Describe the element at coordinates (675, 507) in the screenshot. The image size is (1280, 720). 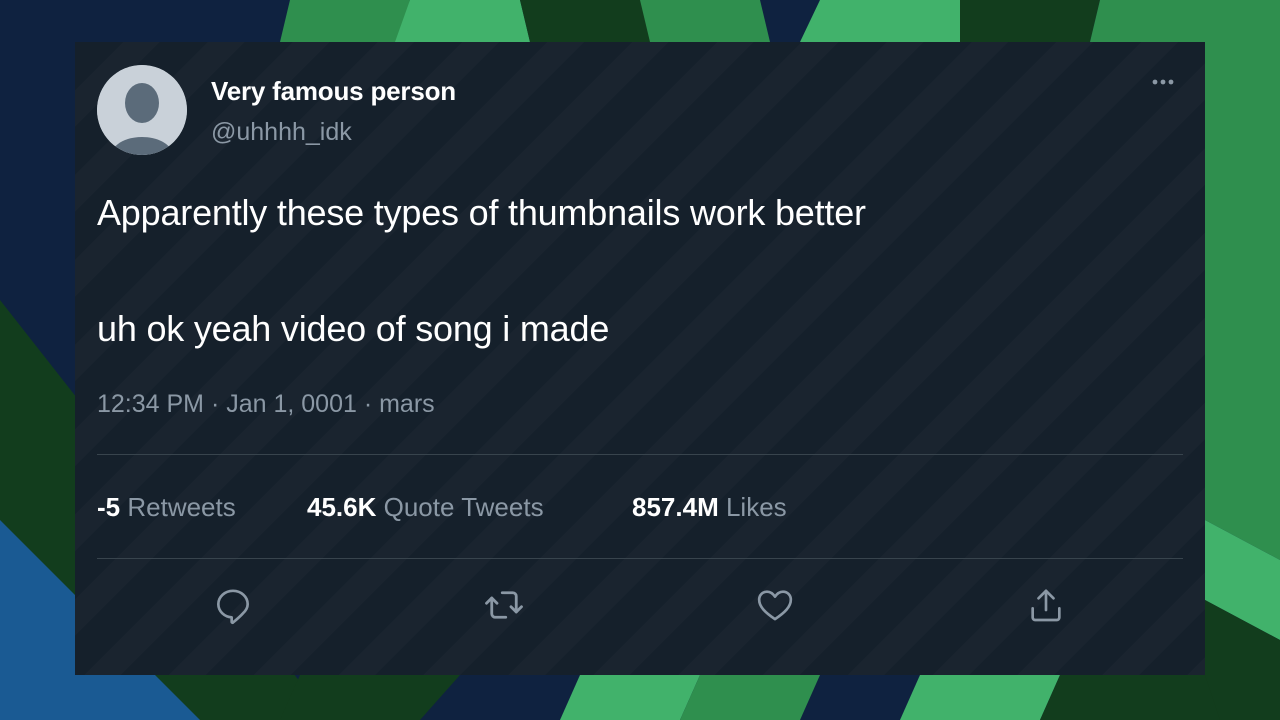
I see `likes-count: 857.4M` at that location.